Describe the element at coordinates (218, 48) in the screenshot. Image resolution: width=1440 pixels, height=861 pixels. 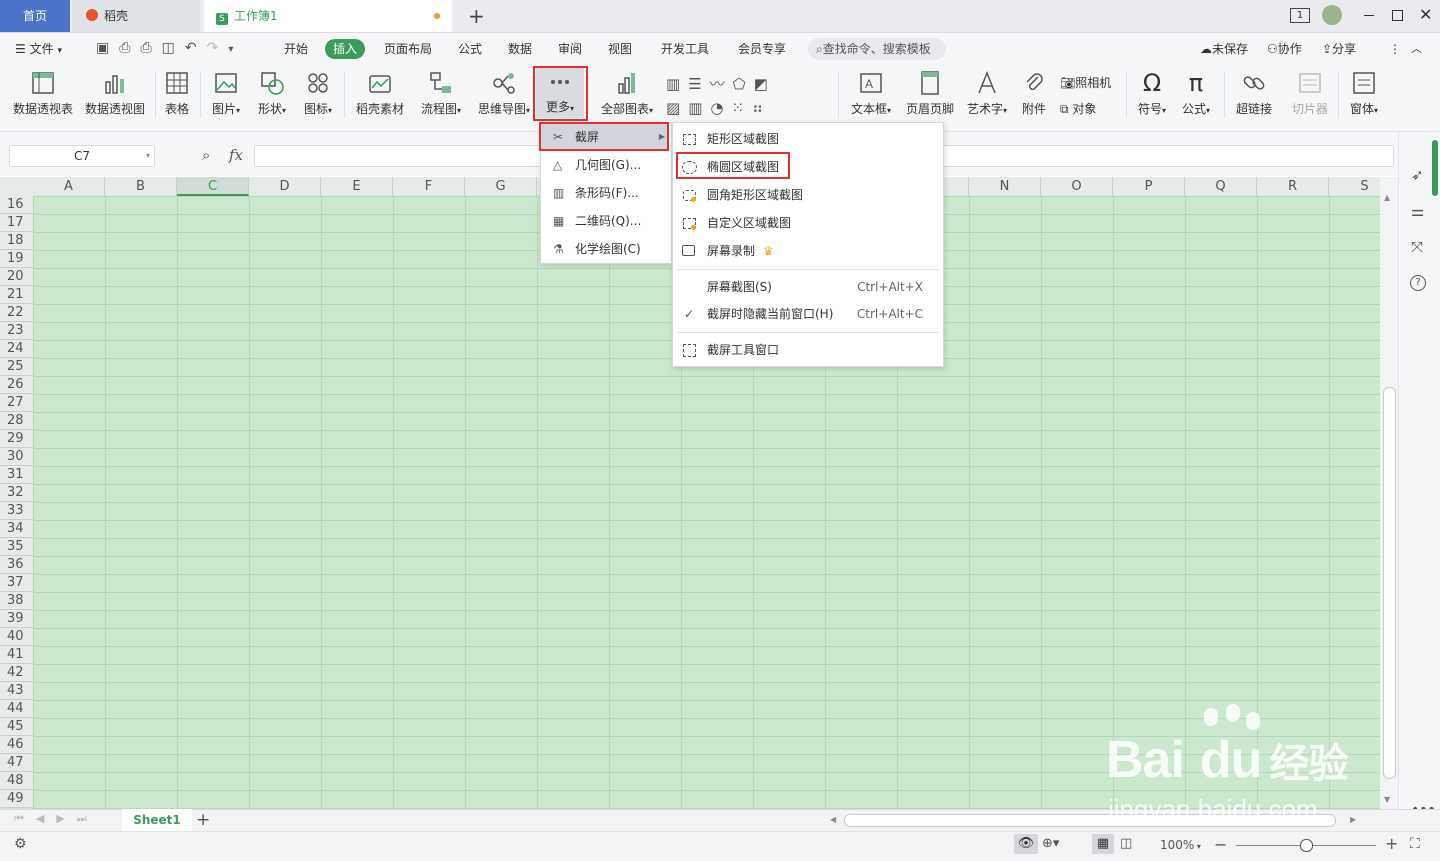
I see `redo-icon: ↷` at that location.